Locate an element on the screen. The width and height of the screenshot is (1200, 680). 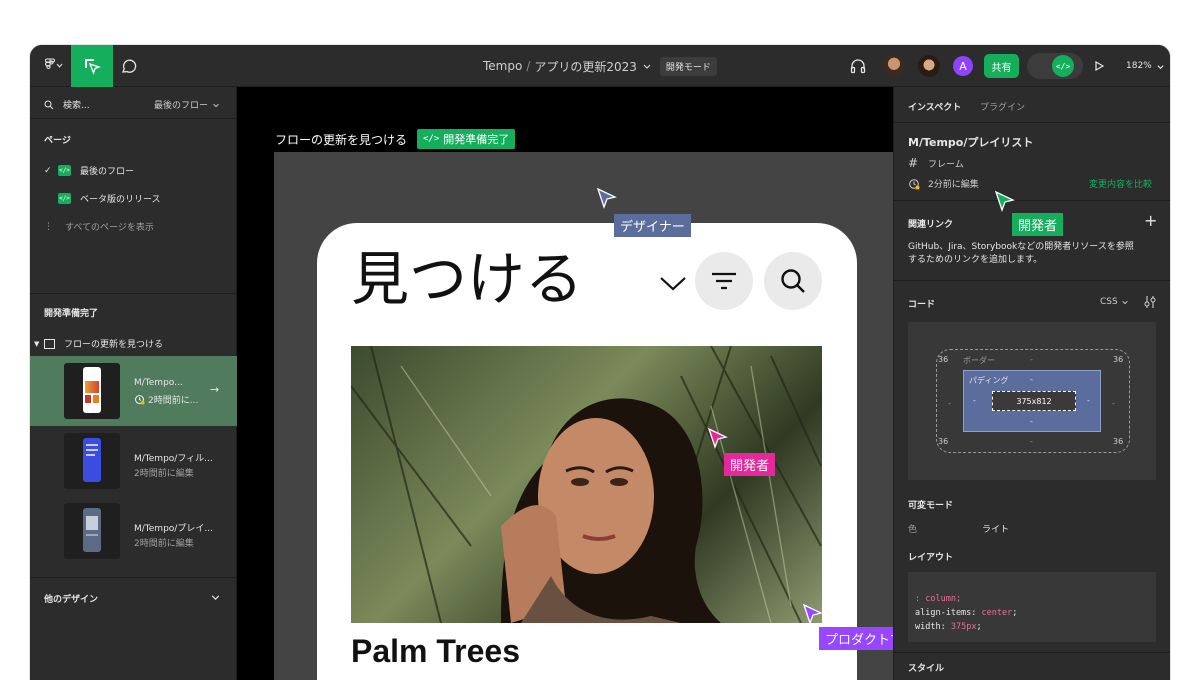
frame-row: M/Tempo/フィル... 2時間前に編集 is located at coordinates (133, 461).